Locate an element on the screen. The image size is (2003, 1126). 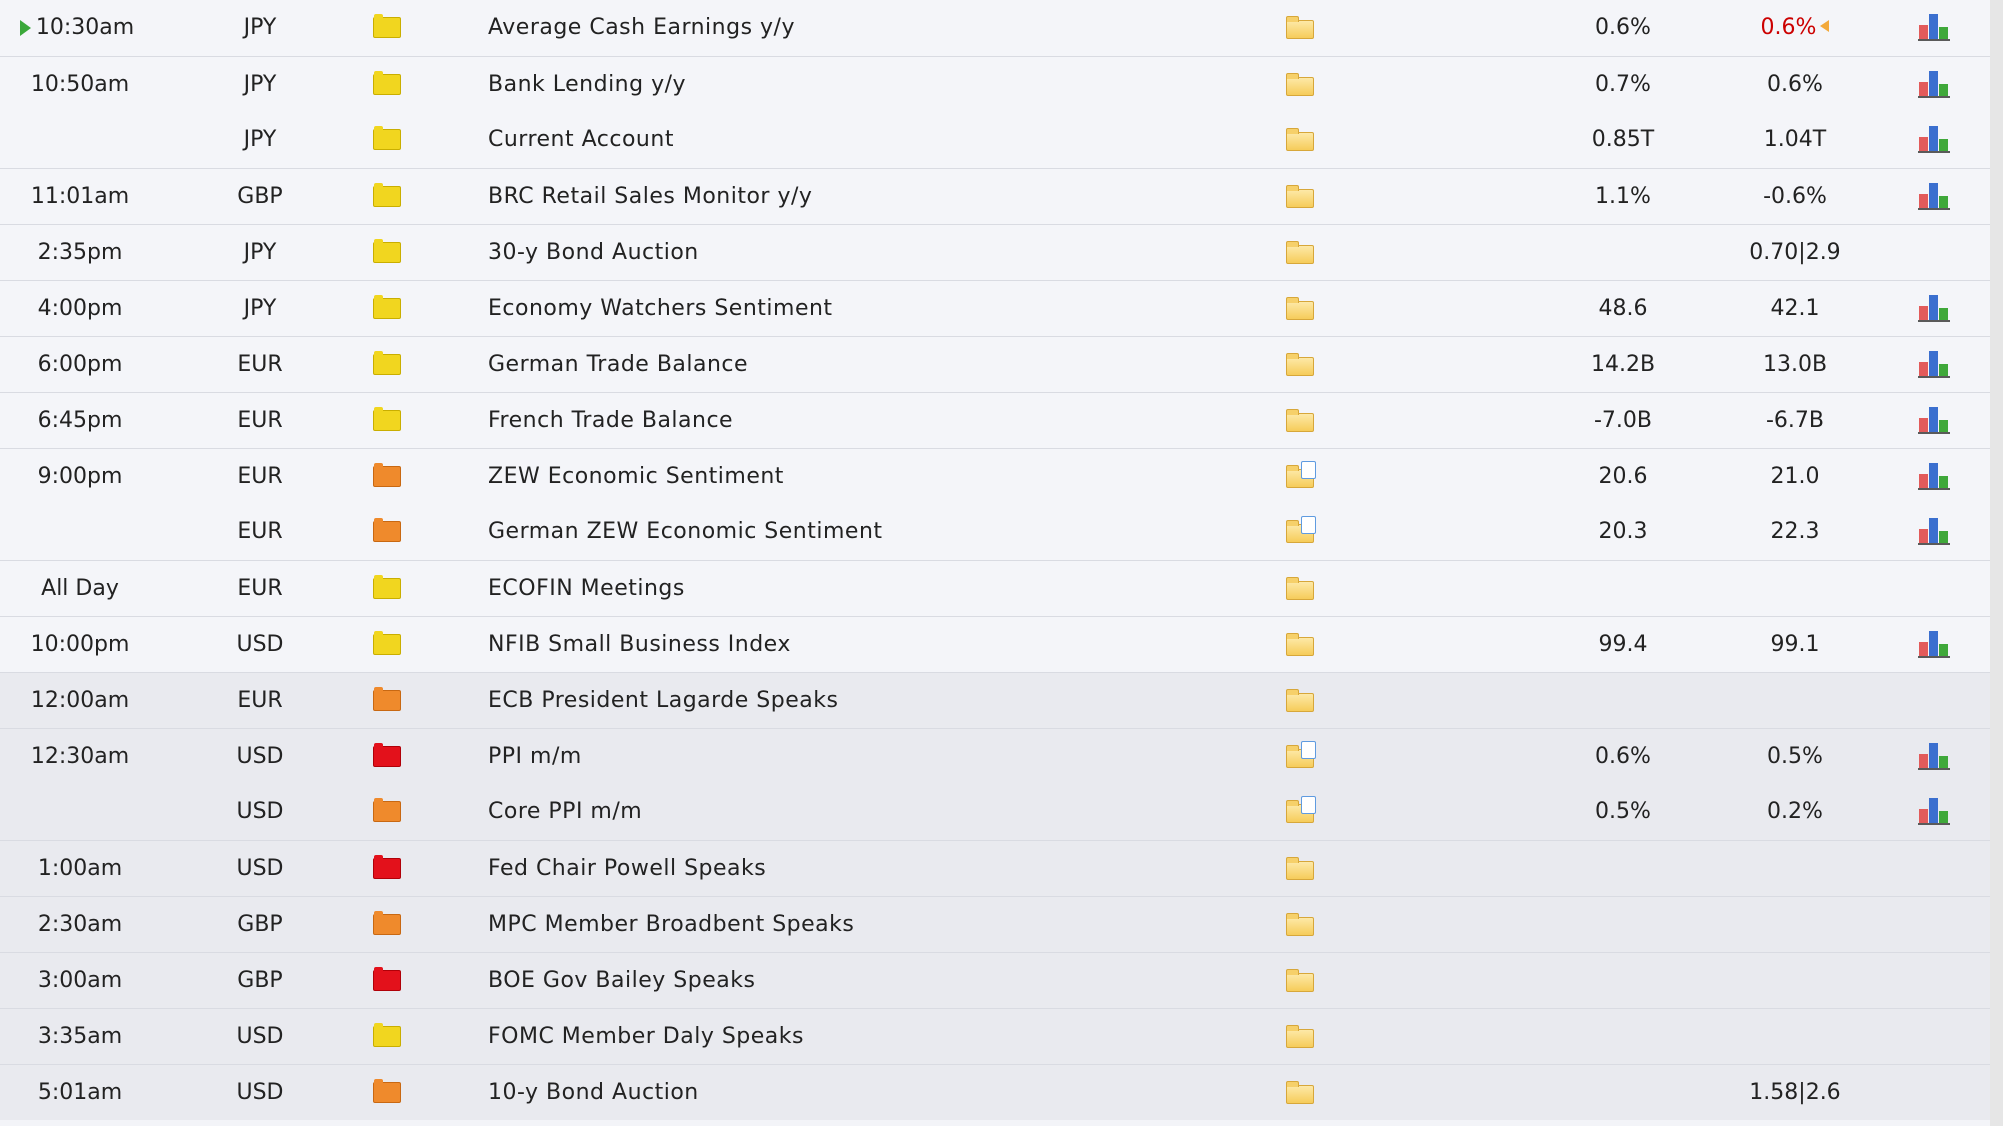
previous-value: 0.6% is located at coordinates (1795, 84).